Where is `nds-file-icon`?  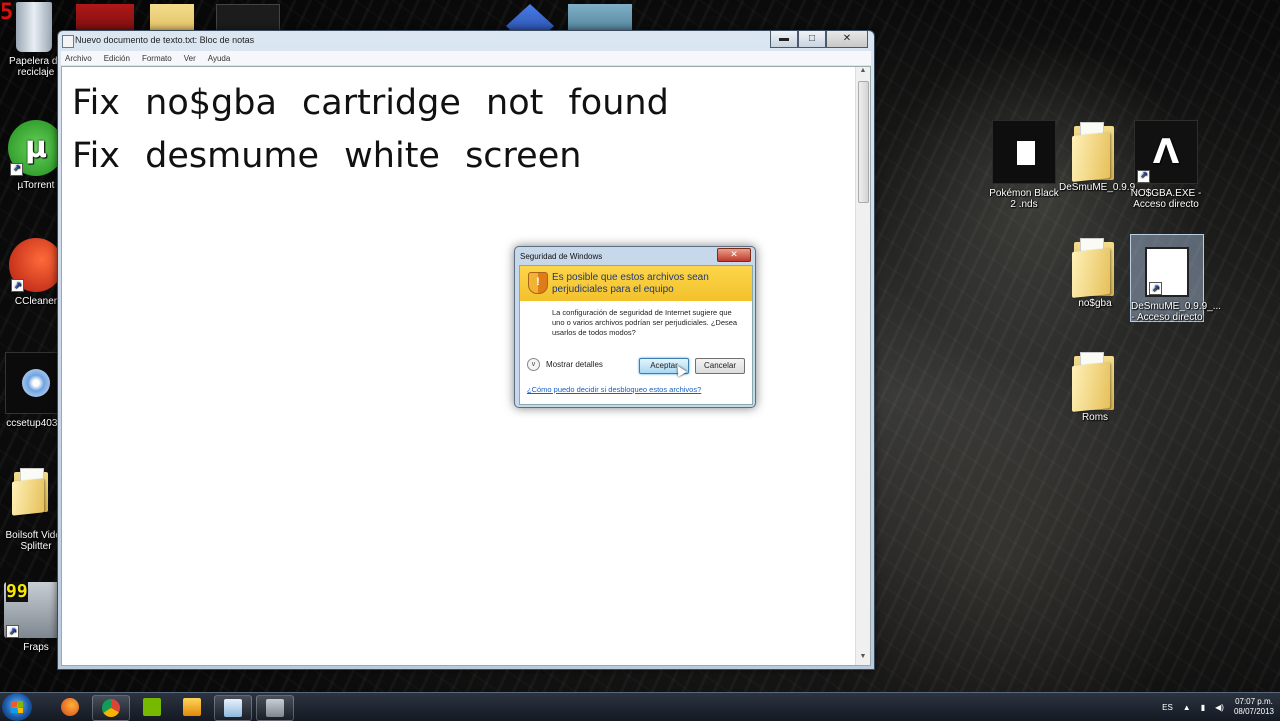
nds-file-icon is located at coordinates (1024, 152).